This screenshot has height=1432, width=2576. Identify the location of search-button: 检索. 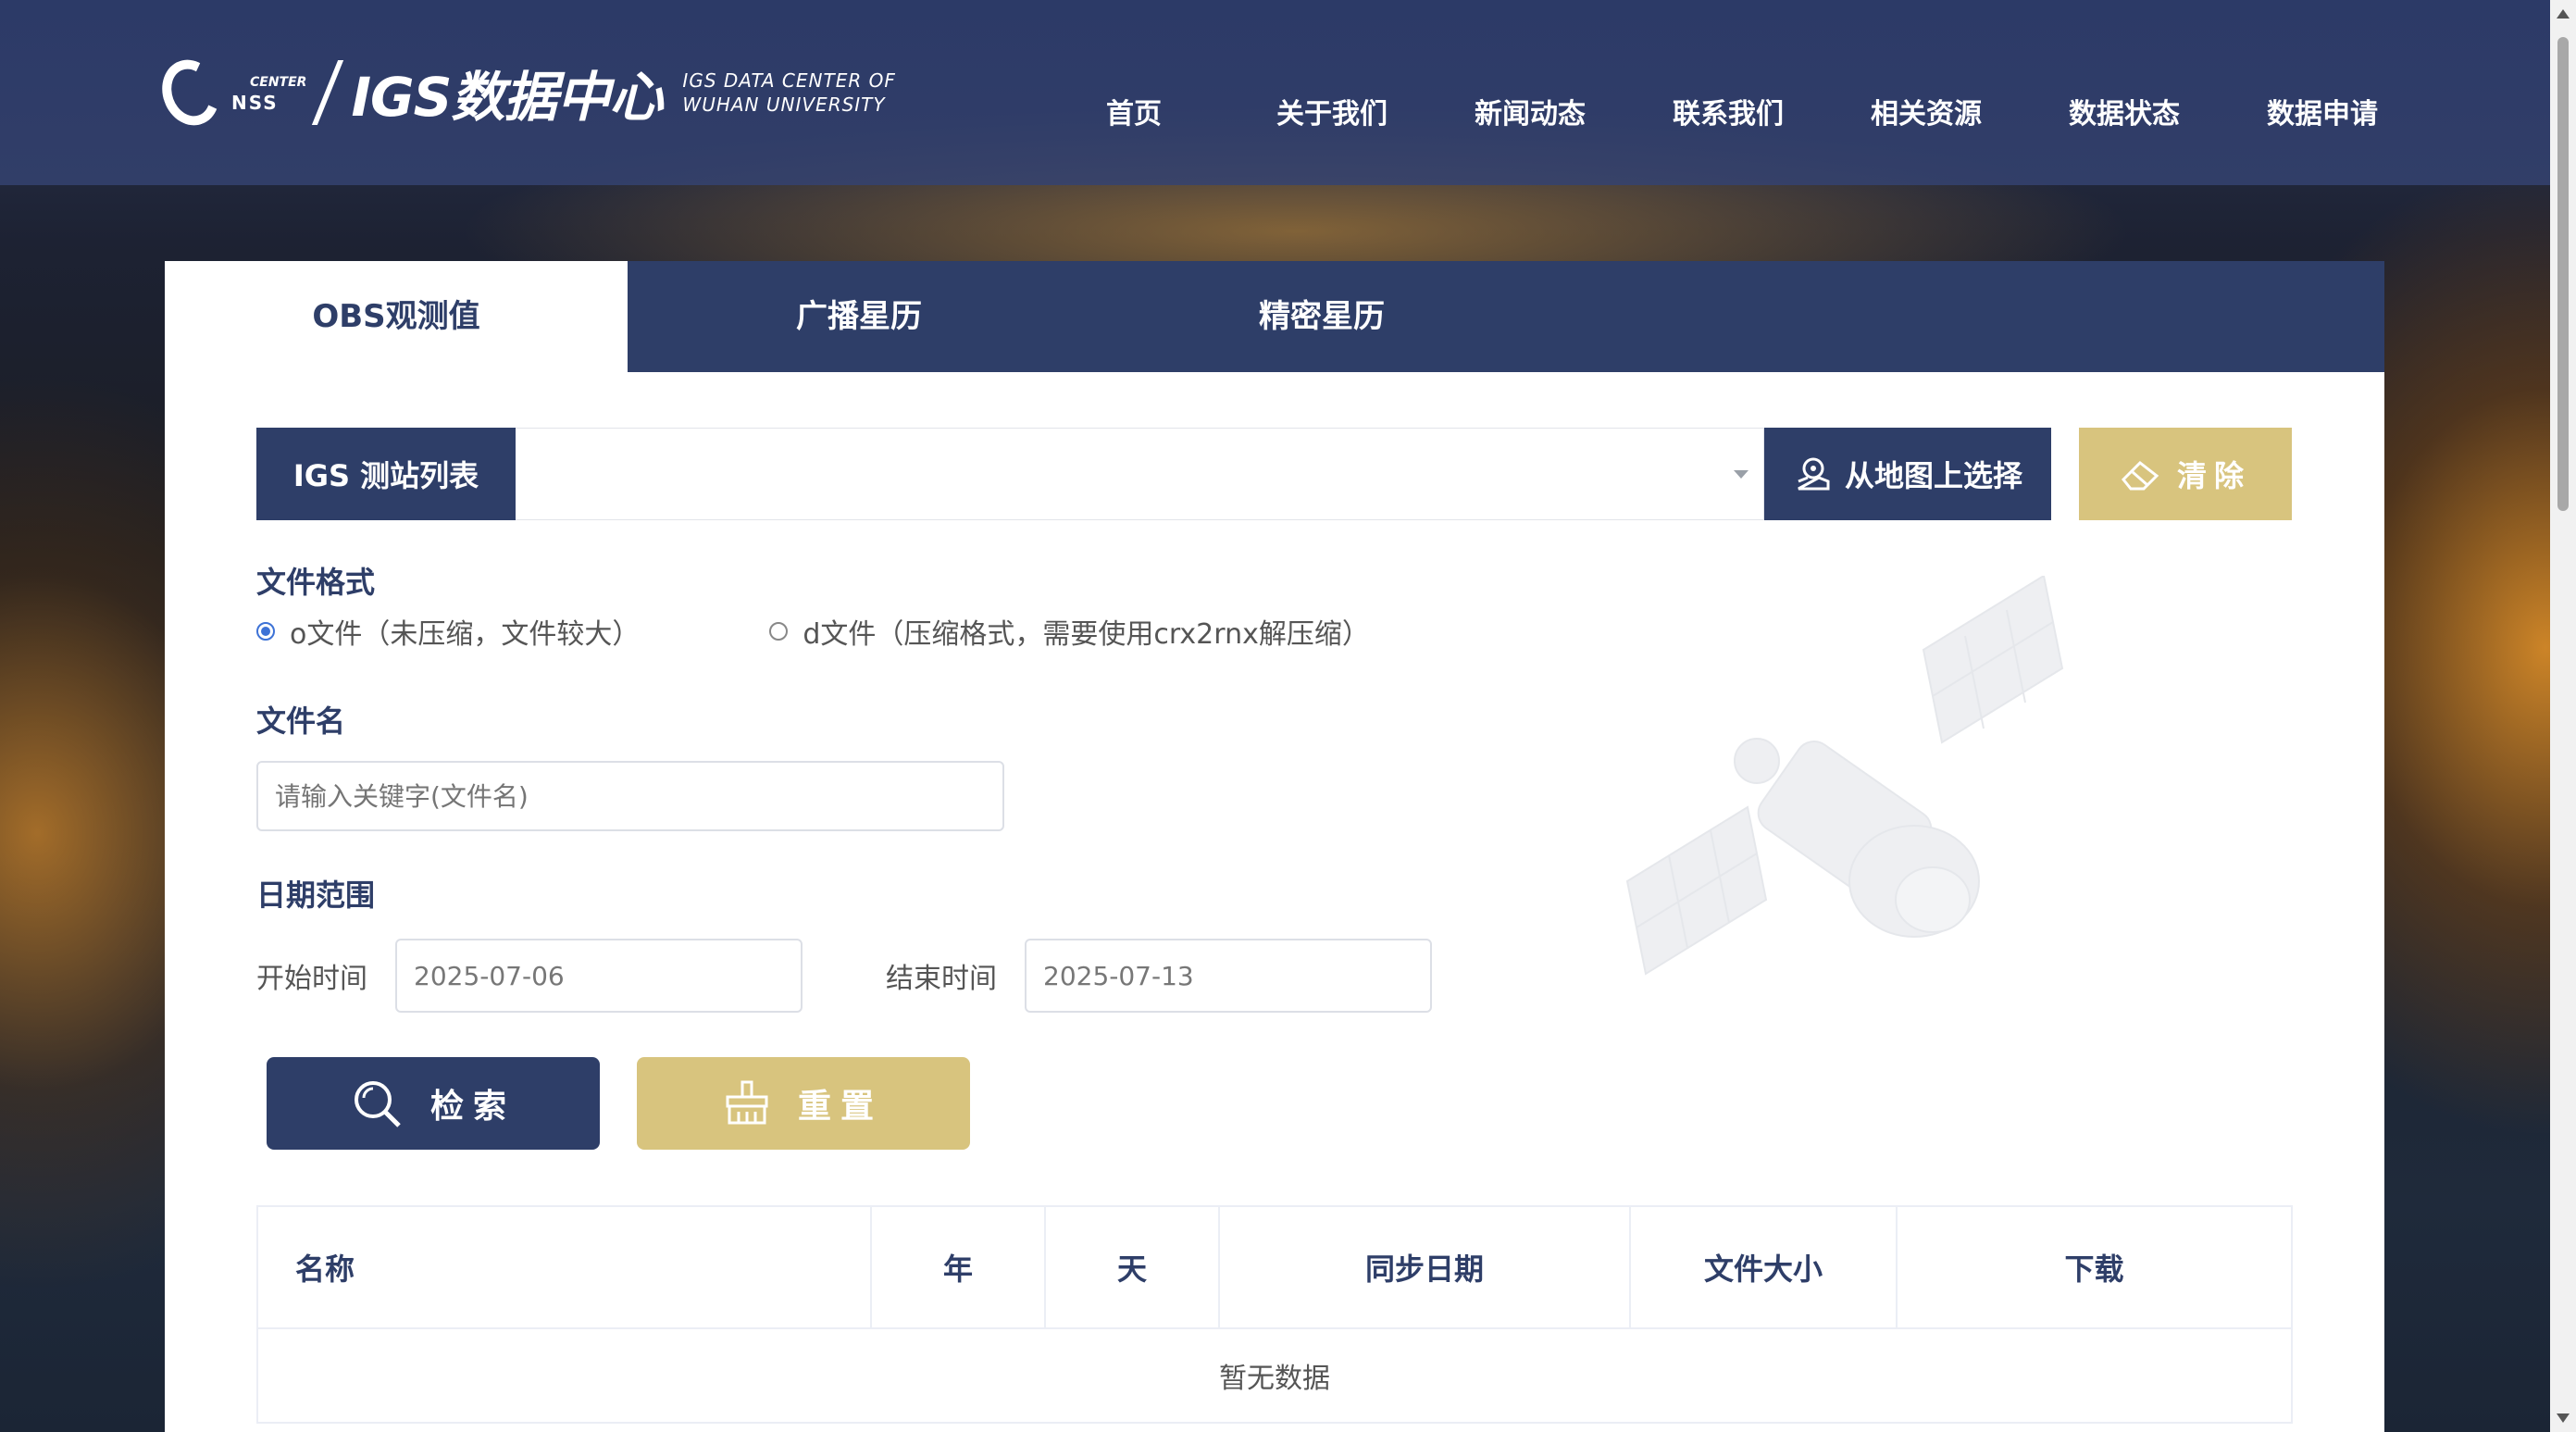
(433, 1103).